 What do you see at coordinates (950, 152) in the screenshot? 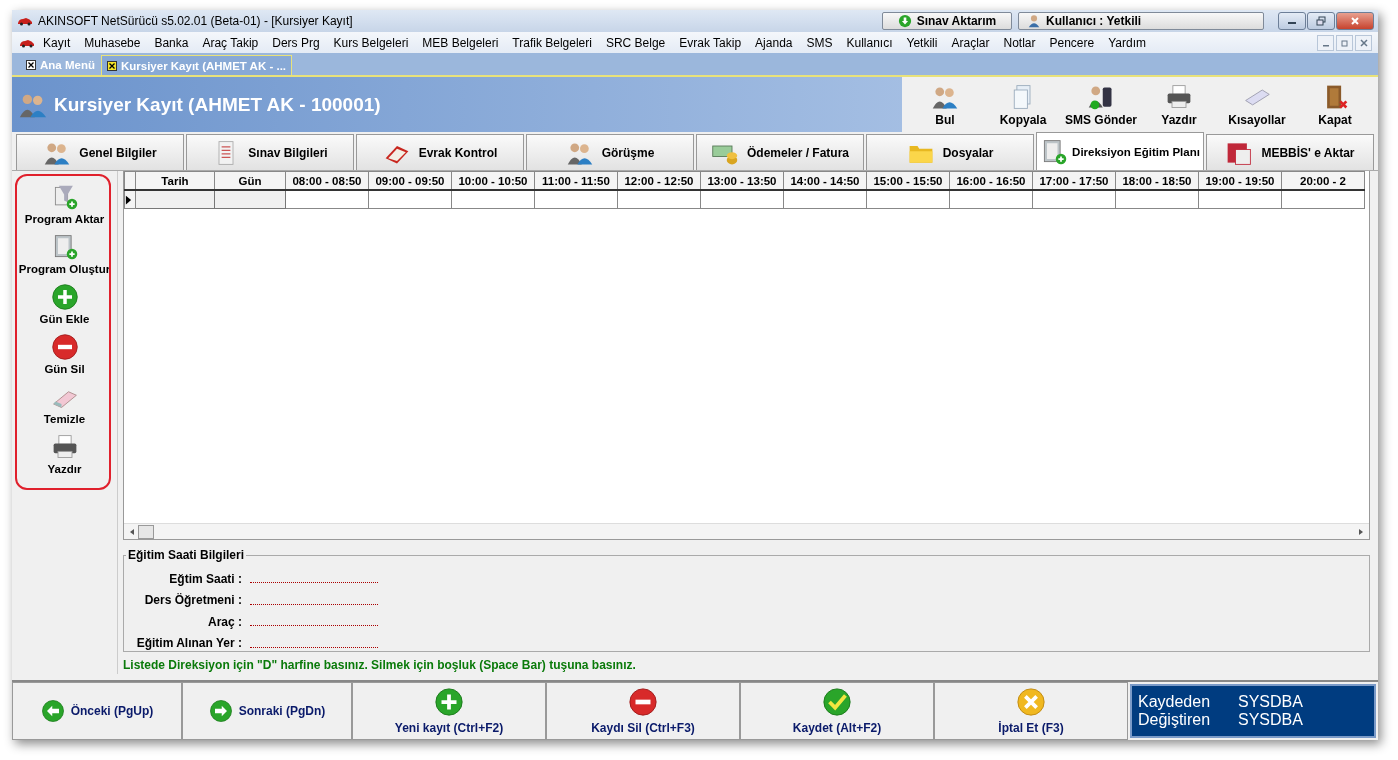
I see `tab: Dosyalar` at bounding box center [950, 152].